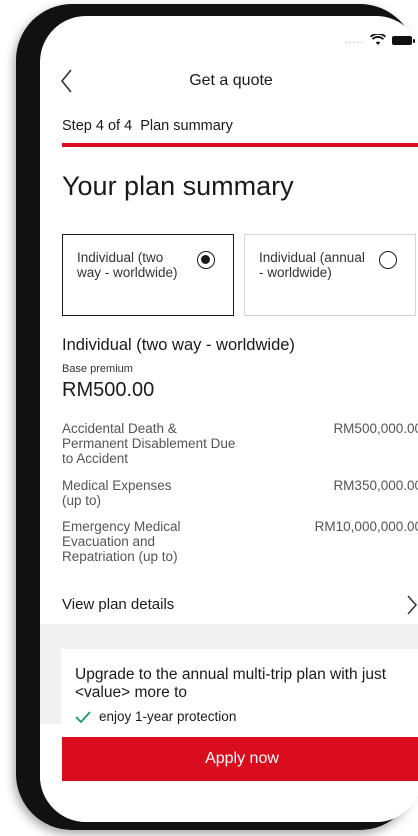  What do you see at coordinates (240, 606) in the screenshot?
I see `view-plan-details-link: View plan details` at bounding box center [240, 606].